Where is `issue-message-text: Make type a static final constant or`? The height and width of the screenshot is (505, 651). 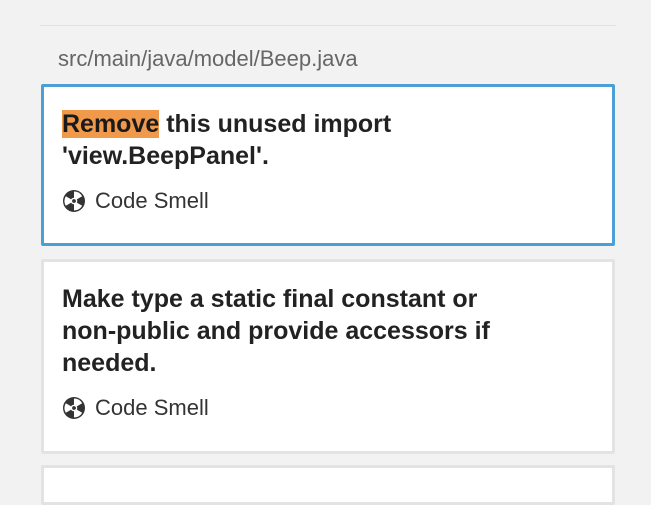
issue-message-text: Make type a static final constant or is located at coordinates (270, 299).